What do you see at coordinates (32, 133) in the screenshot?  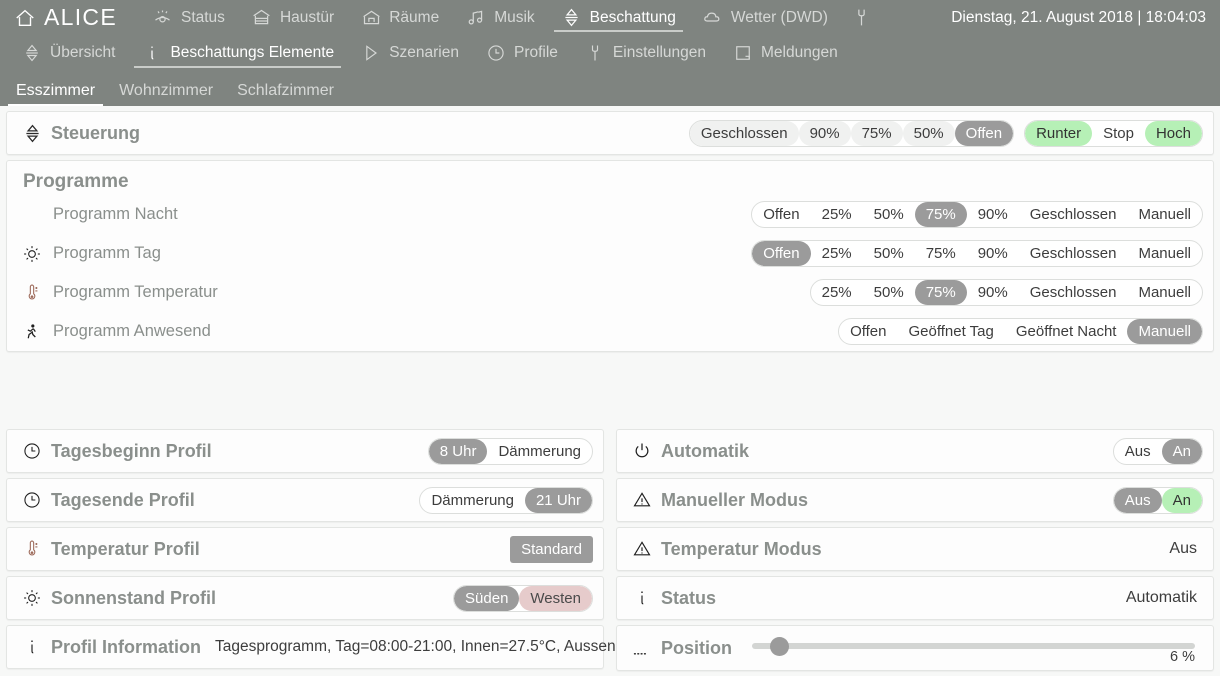 I see `blinds-icon` at bounding box center [32, 133].